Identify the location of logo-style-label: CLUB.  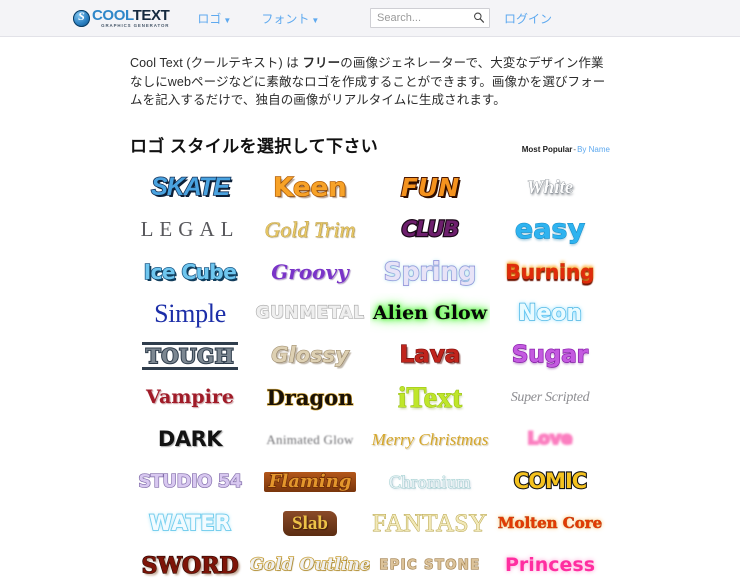
(430, 229).